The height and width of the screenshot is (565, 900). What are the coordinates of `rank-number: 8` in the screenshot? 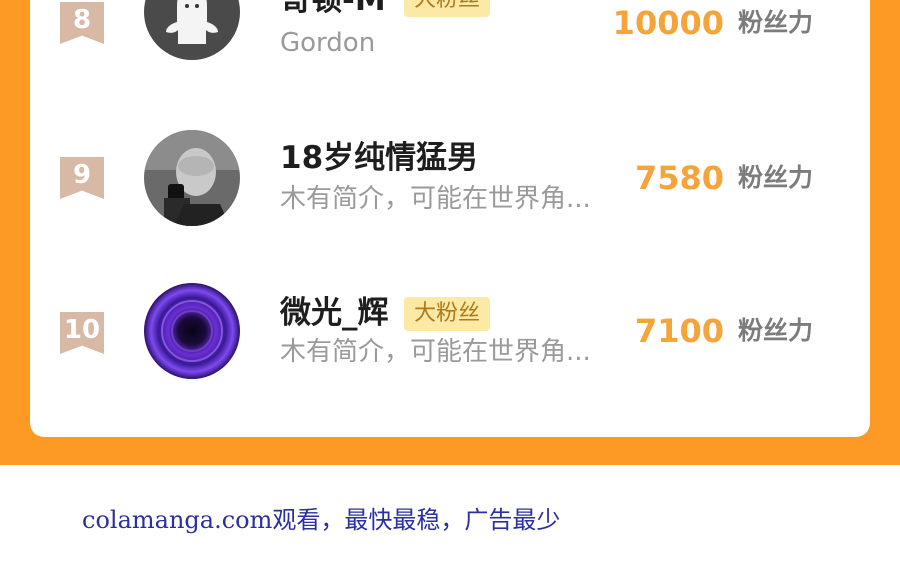 It's located at (82, 20).